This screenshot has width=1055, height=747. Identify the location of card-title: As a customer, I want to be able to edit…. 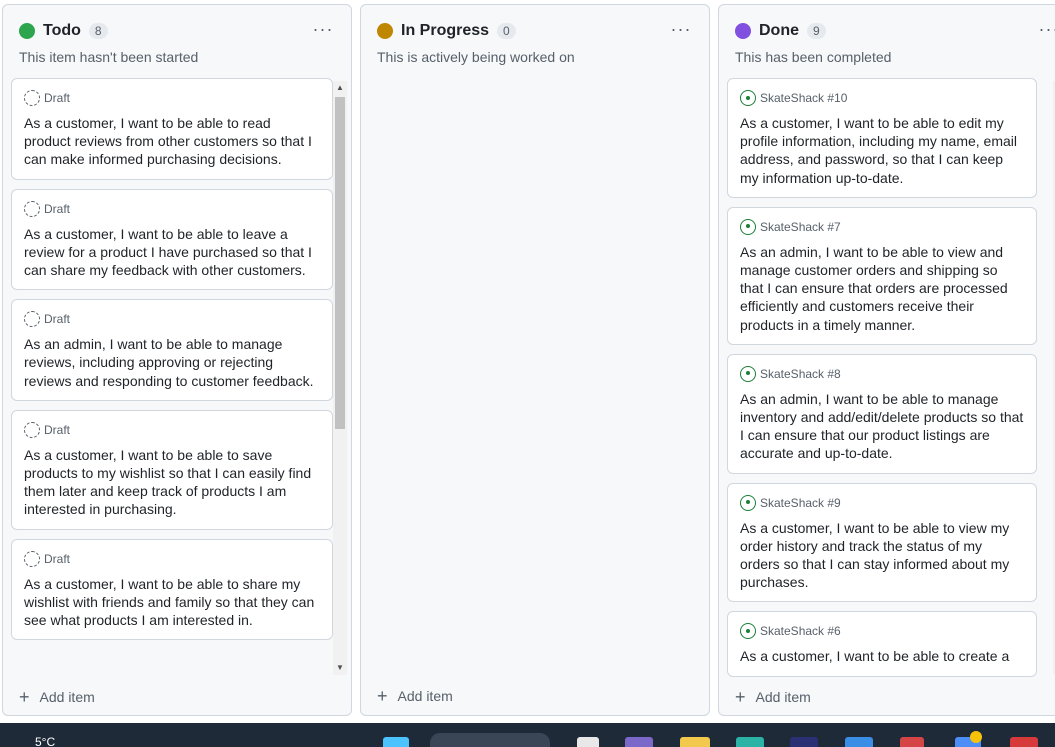
(879, 150).